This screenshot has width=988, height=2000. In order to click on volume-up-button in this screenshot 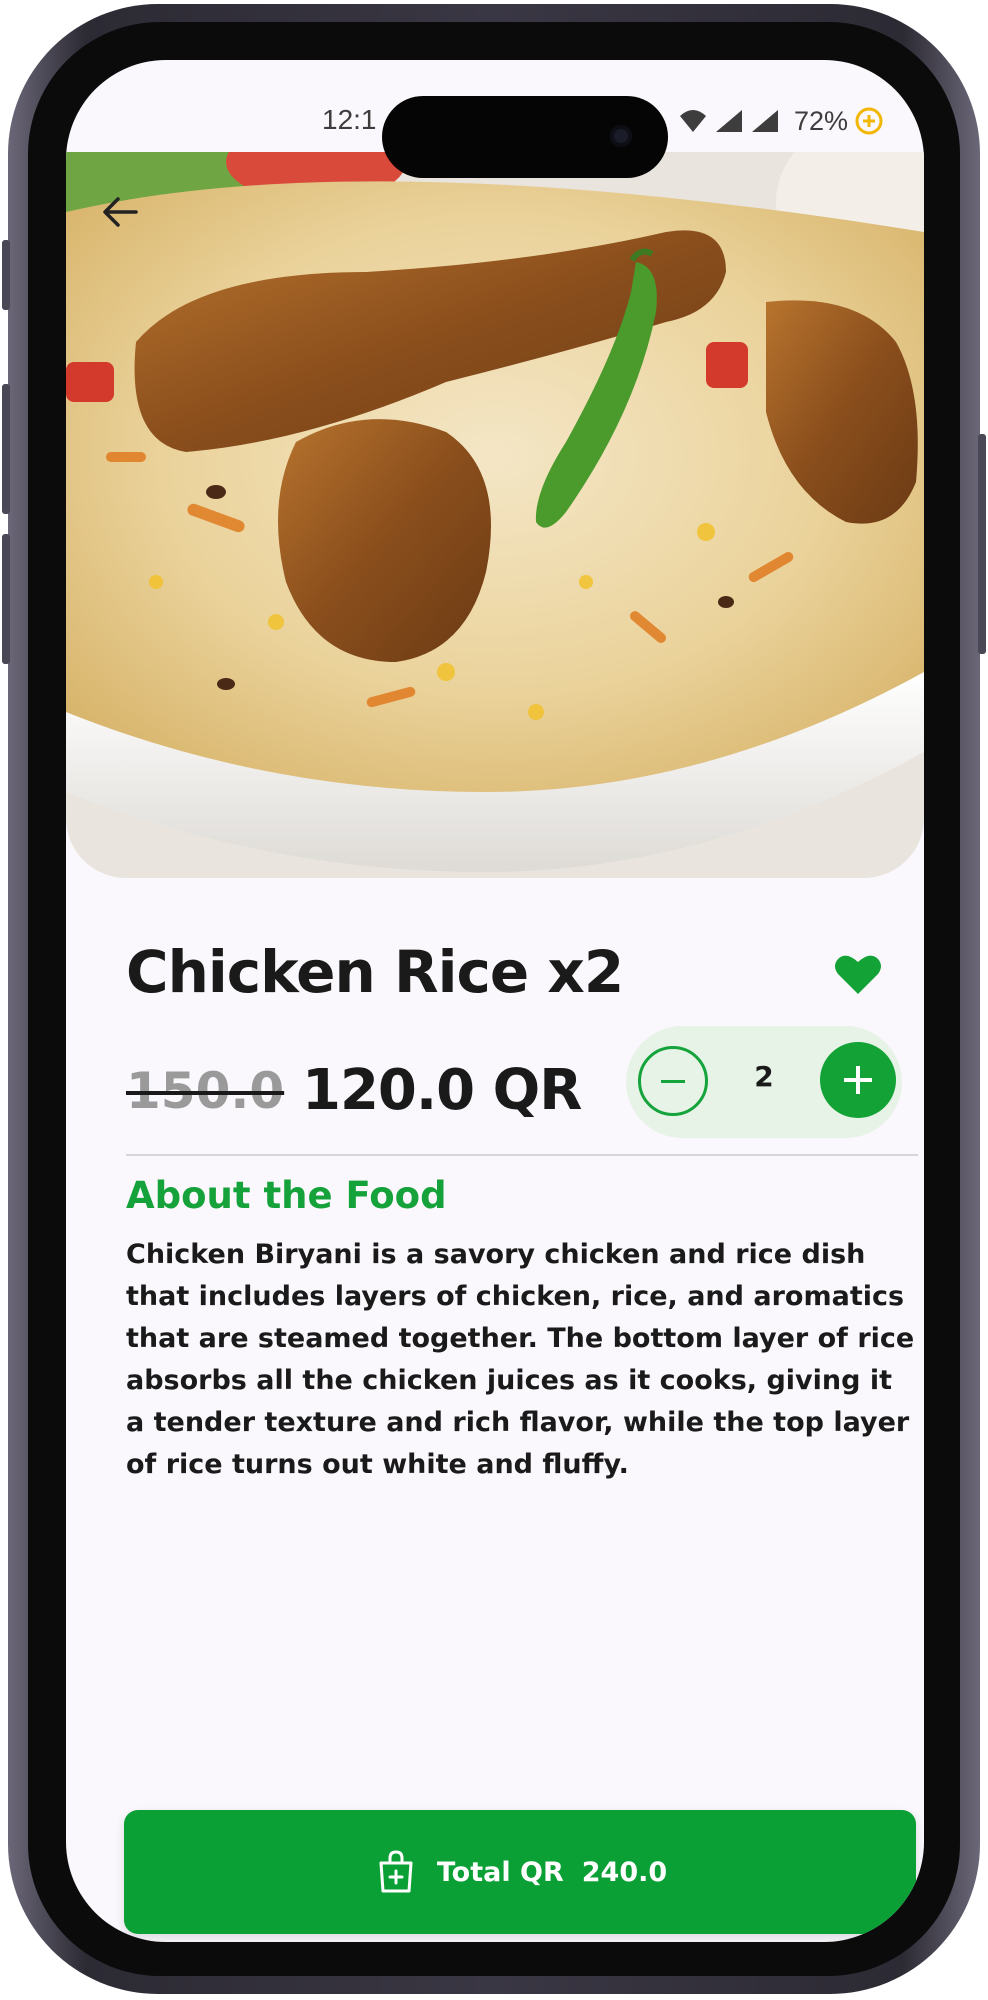, I will do `click(6, 449)`.